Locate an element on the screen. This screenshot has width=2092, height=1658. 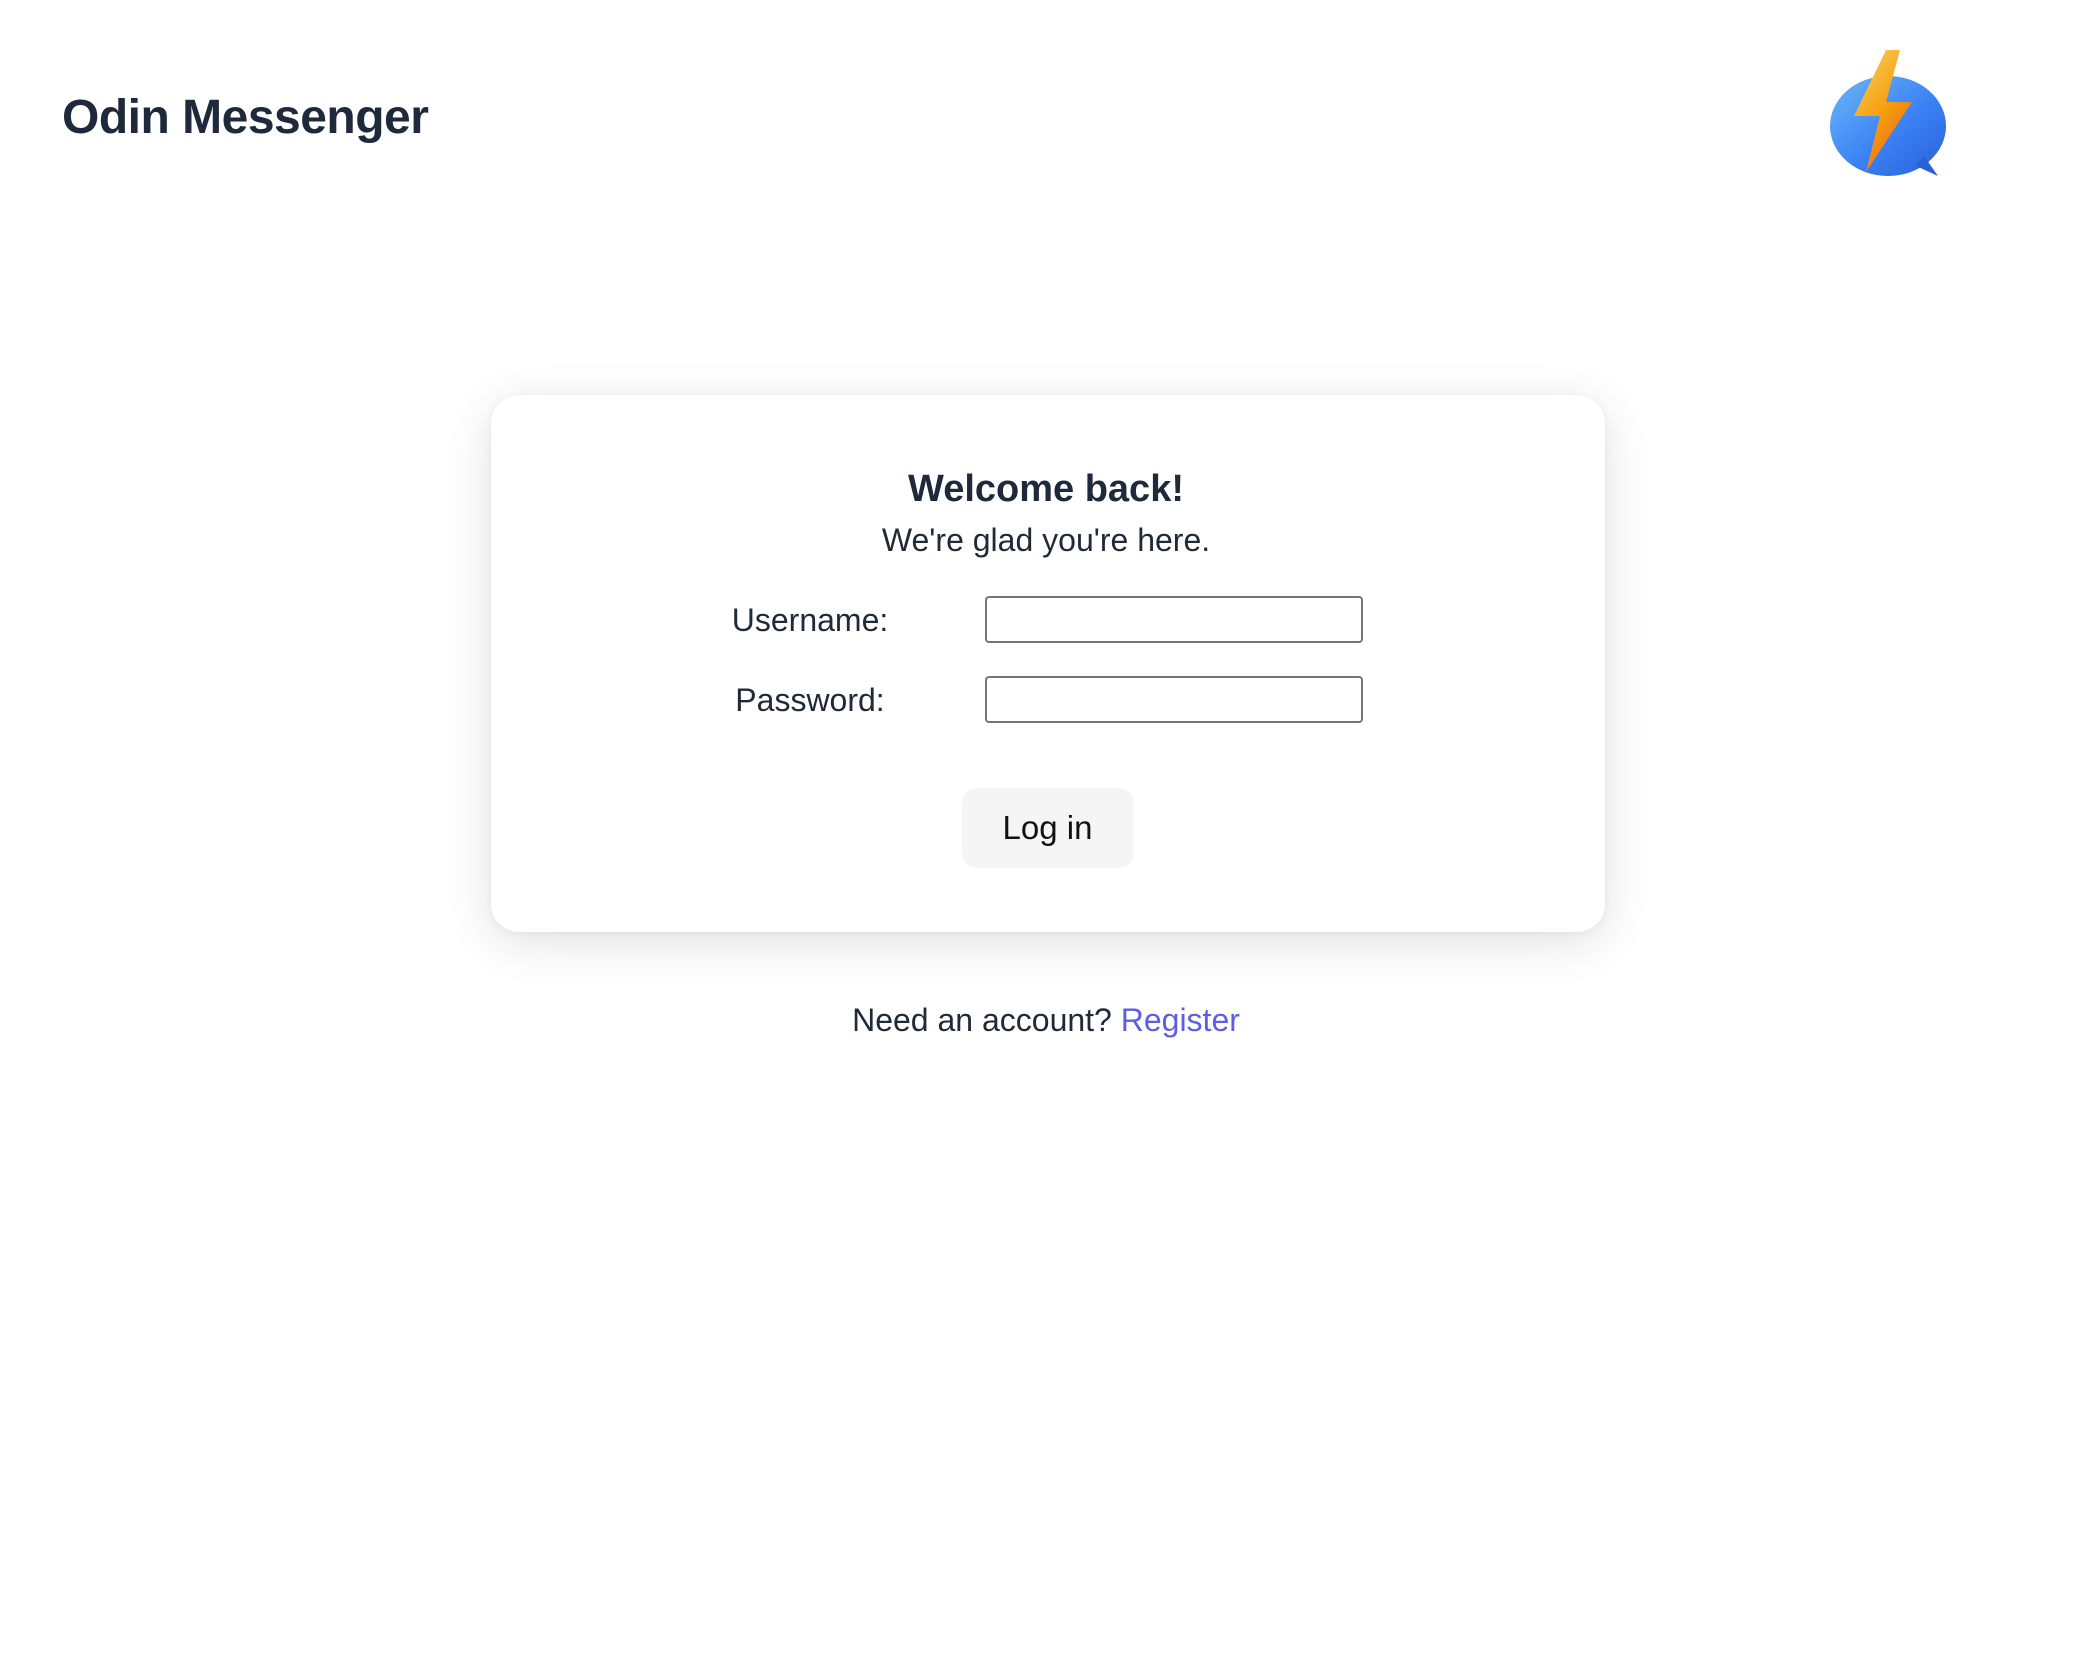
password-input is located at coordinates (1174, 699).